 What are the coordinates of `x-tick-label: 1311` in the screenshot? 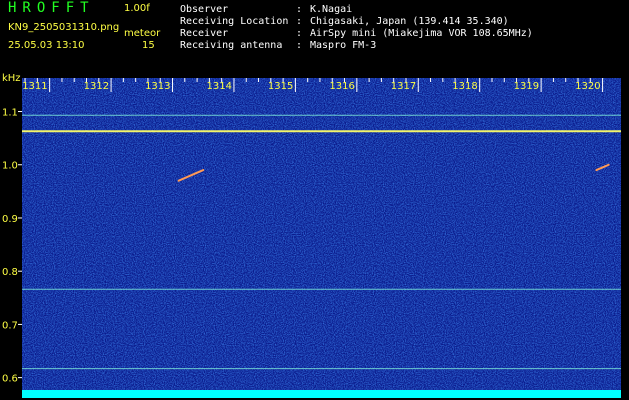 It's located at (34, 86).